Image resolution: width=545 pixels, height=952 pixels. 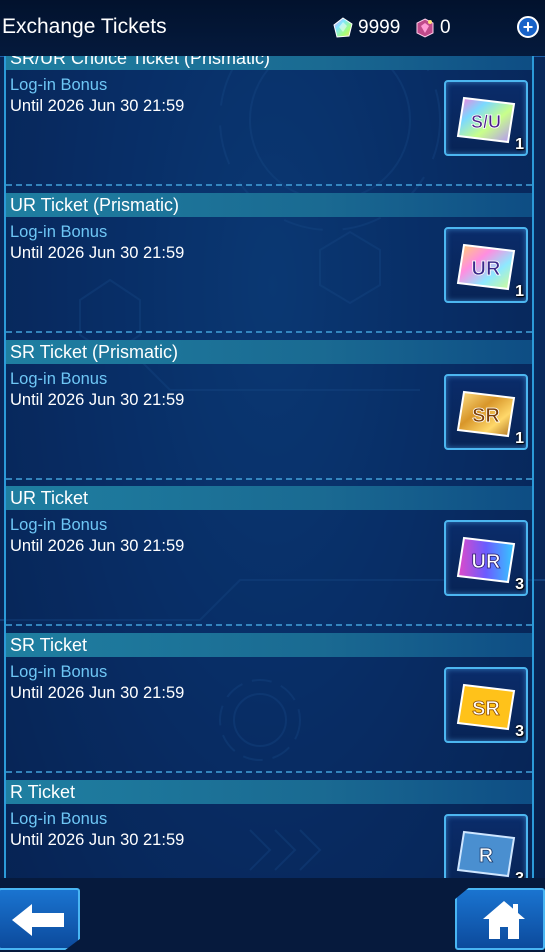 What do you see at coordinates (84, 26) in the screenshot?
I see `page-title: Exchange Tickets` at bounding box center [84, 26].